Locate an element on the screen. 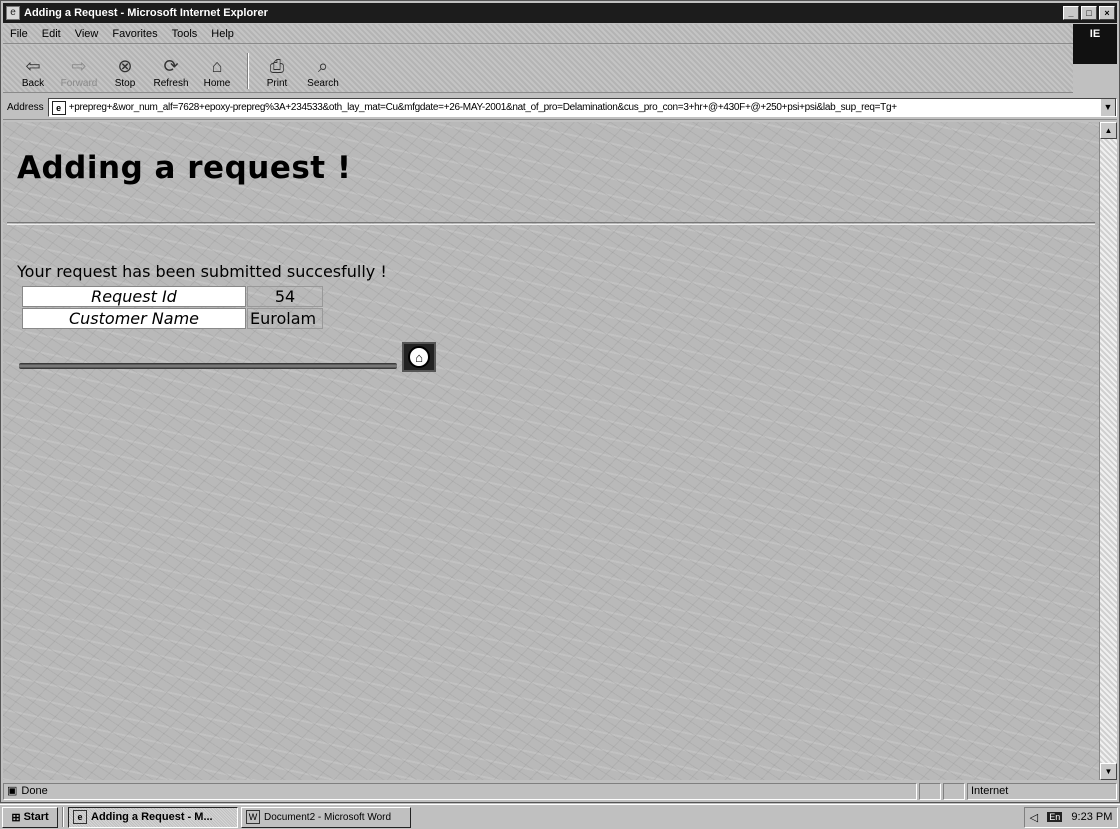 The height and width of the screenshot is (829, 1120). ie-page-icon: e is located at coordinates (13, 13).